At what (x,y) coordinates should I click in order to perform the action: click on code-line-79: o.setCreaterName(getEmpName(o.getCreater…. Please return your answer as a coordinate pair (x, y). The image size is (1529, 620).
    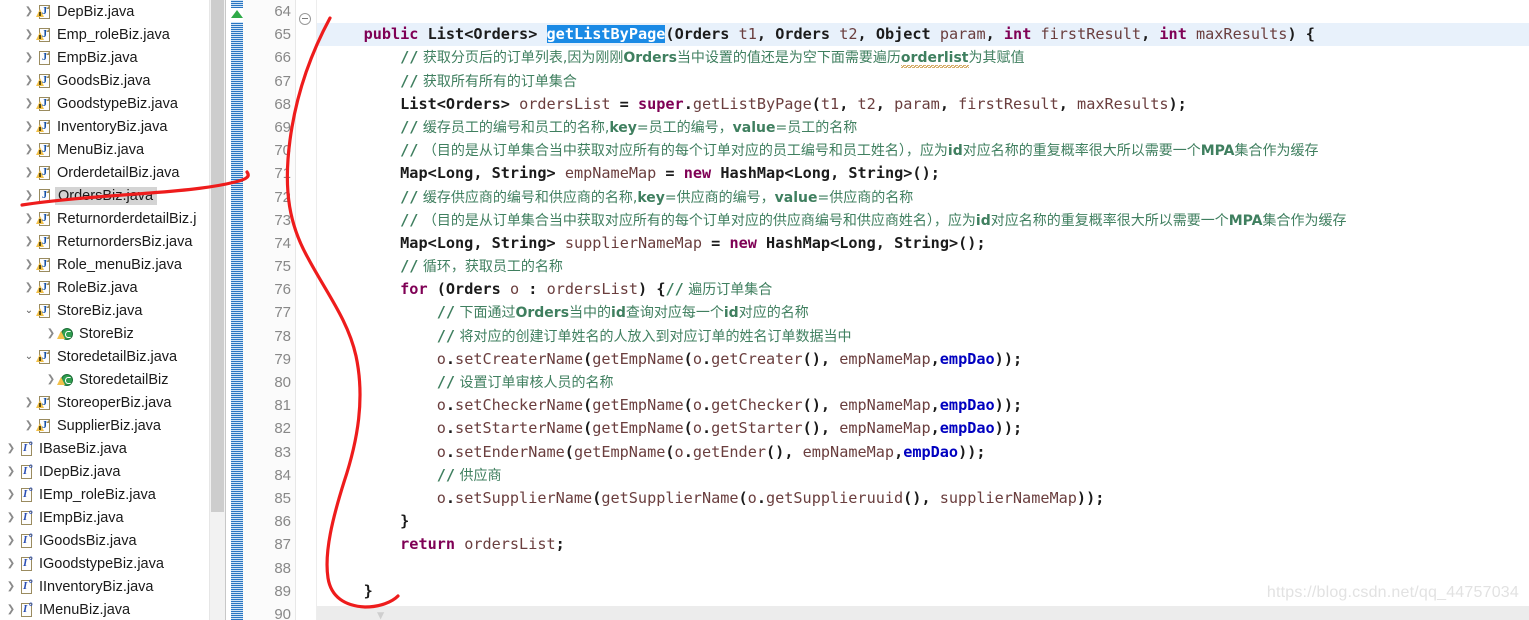
    Looking at the image, I should click on (923, 359).